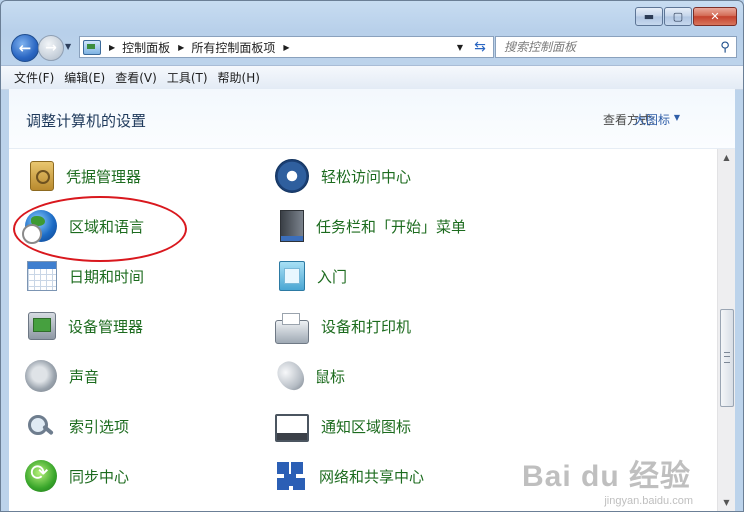  Describe the element at coordinates (292, 328) in the screenshot. I see `printer-icon` at that location.